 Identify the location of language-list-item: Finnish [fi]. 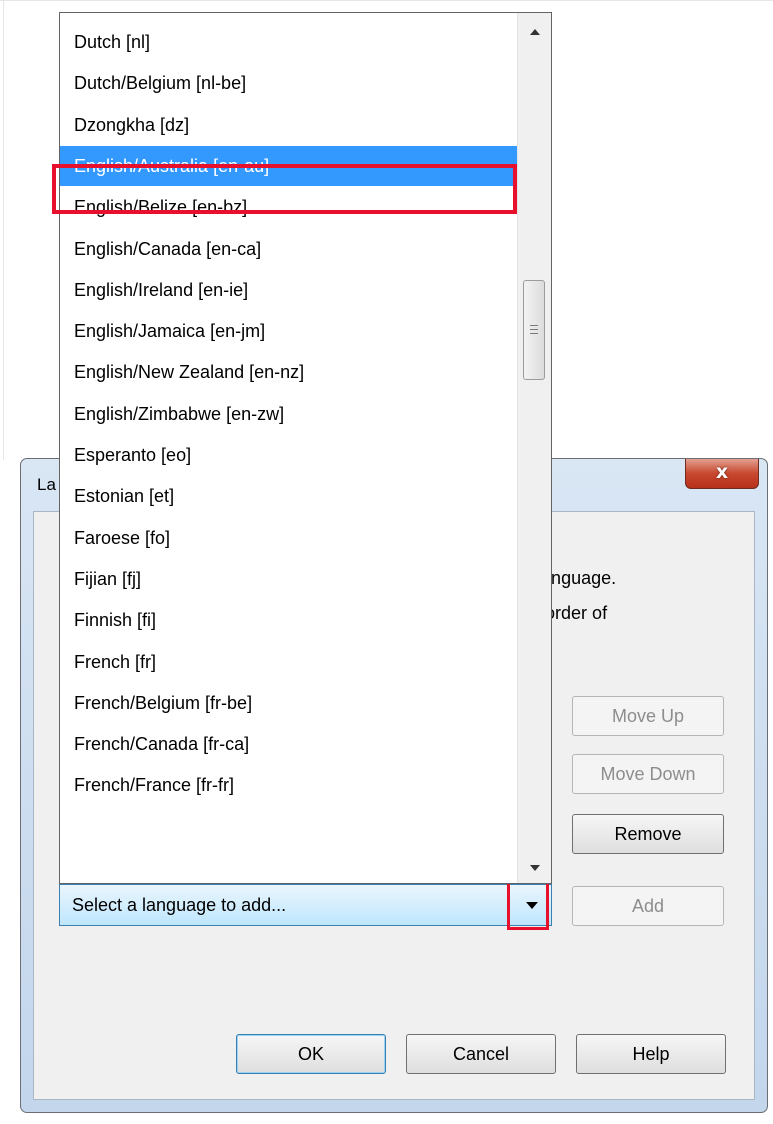
(289, 620).